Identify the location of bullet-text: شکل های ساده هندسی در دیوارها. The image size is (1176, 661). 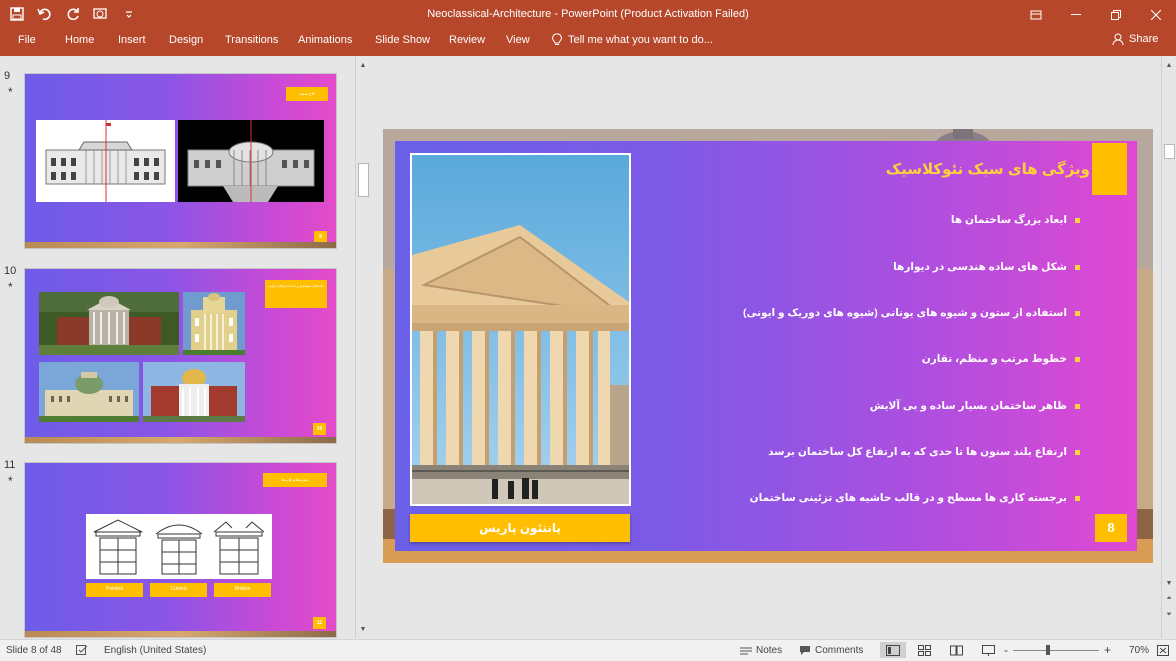
(980, 267).